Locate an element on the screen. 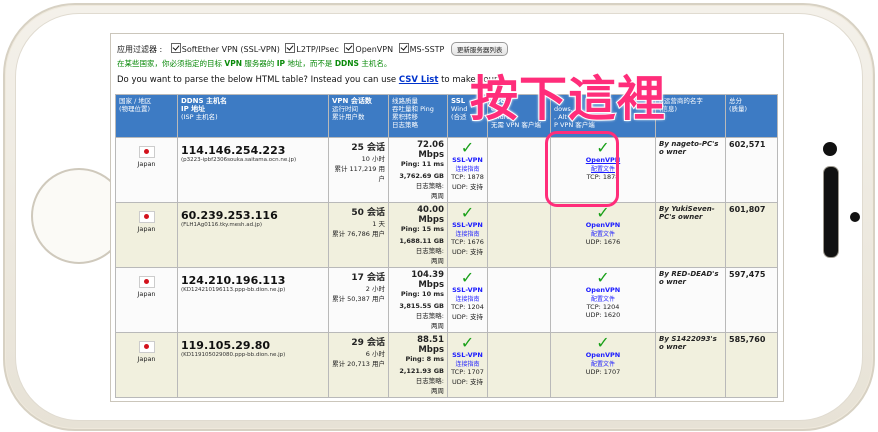 The image size is (878, 432). uptime: 1 天 is located at coordinates (378, 224).